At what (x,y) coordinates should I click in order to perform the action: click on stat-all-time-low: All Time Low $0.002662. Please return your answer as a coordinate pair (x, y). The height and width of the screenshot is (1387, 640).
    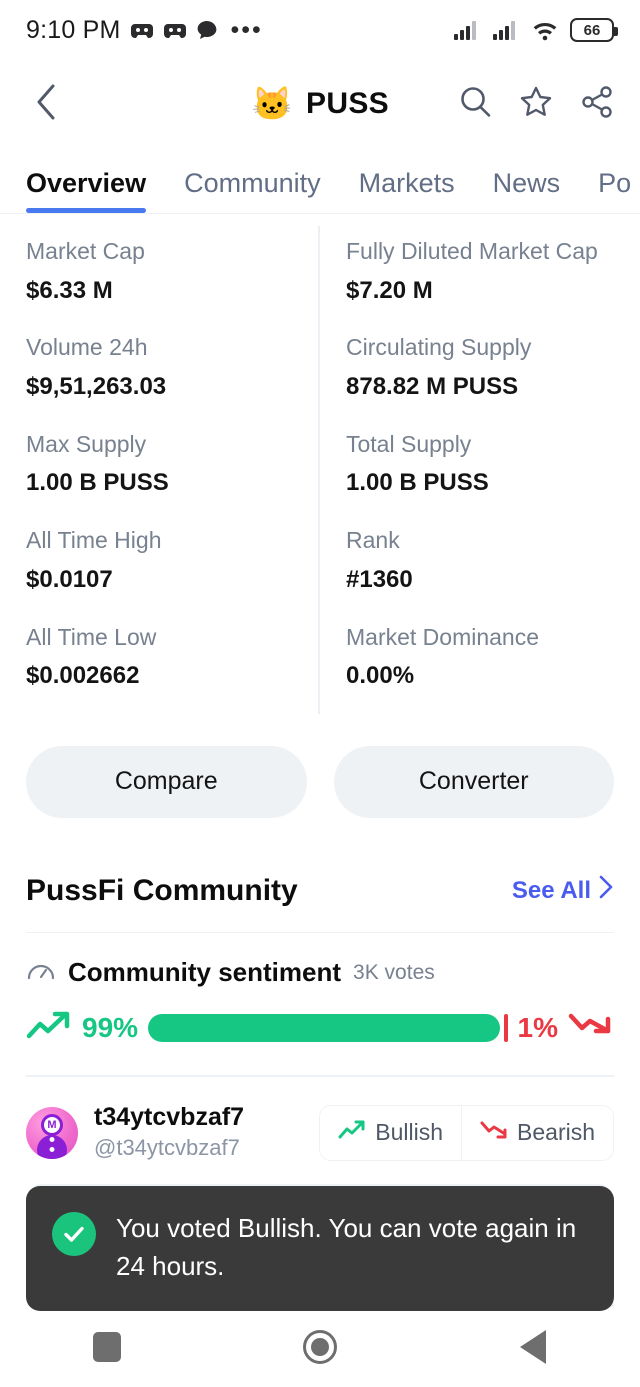
    Looking at the image, I should click on (173, 657).